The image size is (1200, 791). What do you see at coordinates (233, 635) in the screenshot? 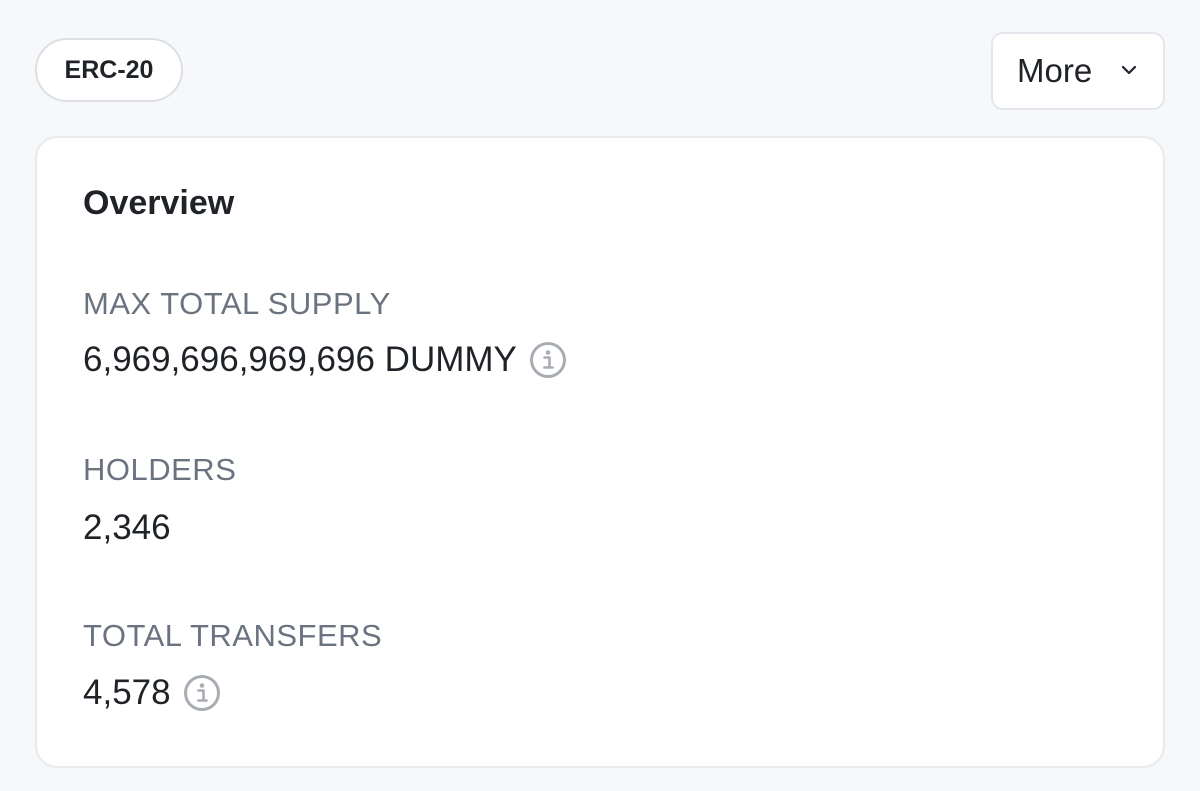
I see `total-transfers-label: TOTAL TRANSFERS` at bounding box center [233, 635].